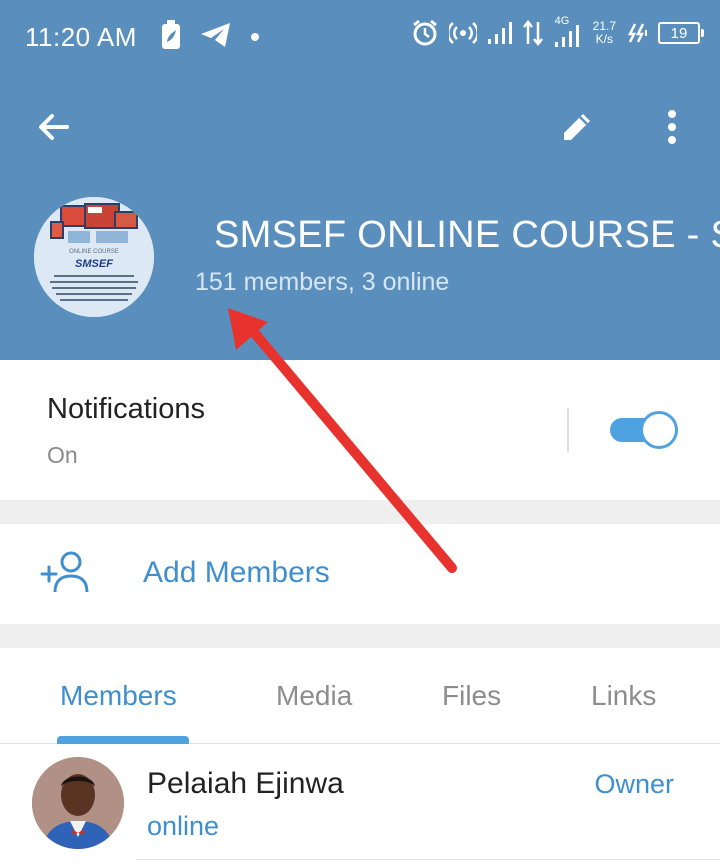 This screenshot has width=720, height=867. Describe the element at coordinates (94, 264) in the screenshot. I see `avatar-brand: SMSEF` at that location.